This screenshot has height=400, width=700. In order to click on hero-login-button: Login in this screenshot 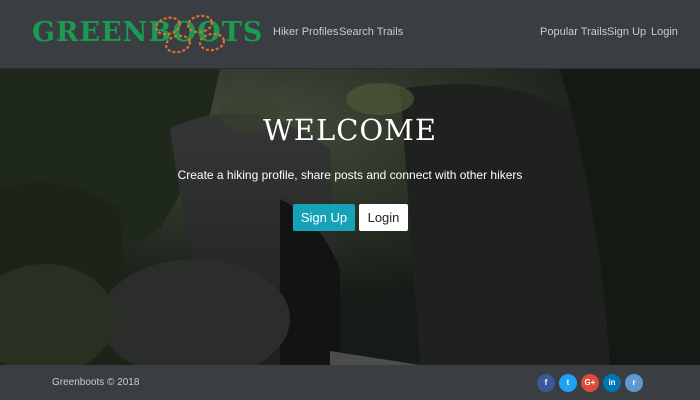, I will do `click(383, 217)`.